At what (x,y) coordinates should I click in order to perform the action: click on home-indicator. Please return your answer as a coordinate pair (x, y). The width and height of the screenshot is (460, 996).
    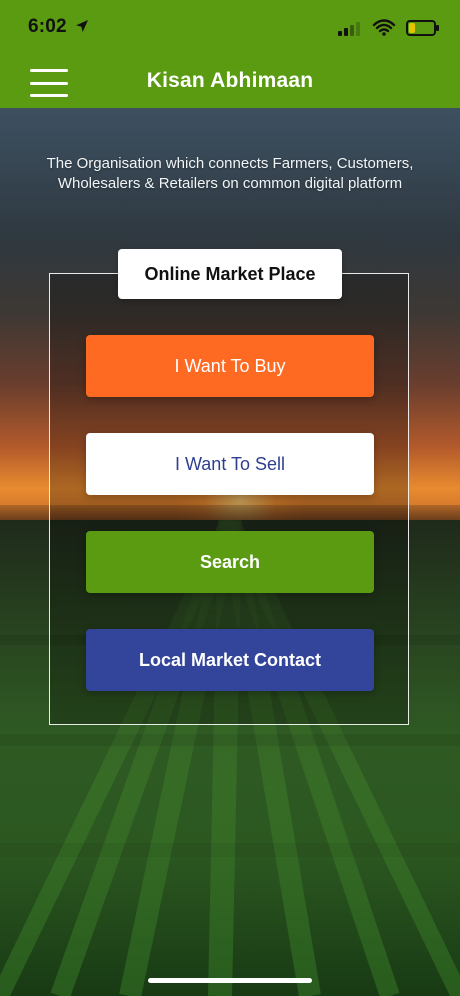
    Looking at the image, I should click on (230, 980).